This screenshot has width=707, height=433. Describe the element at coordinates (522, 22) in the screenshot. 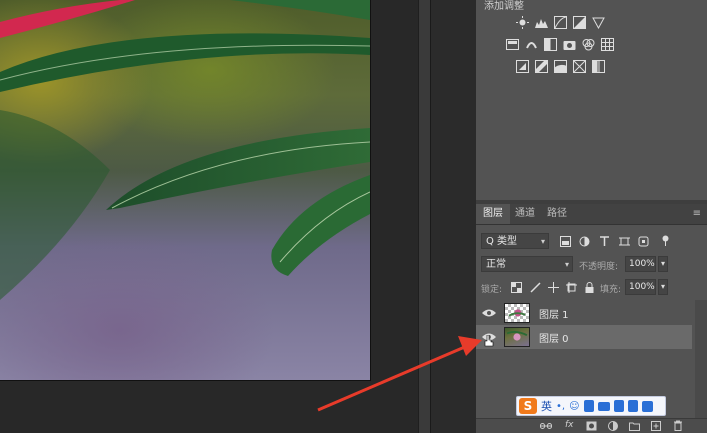

I see `brightness-icon` at that location.